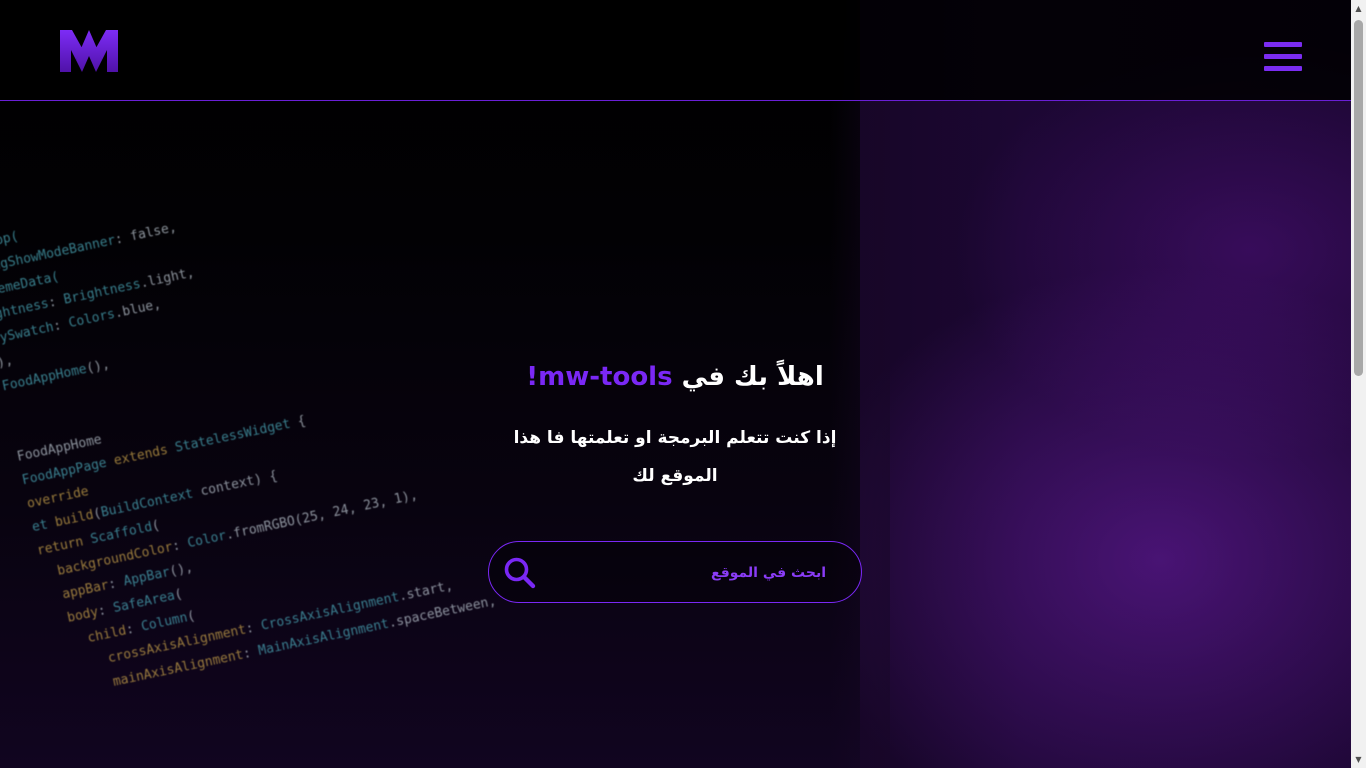  What do you see at coordinates (752, 377) in the screenshot?
I see `headline-prefix: اهلاً بك في` at bounding box center [752, 377].